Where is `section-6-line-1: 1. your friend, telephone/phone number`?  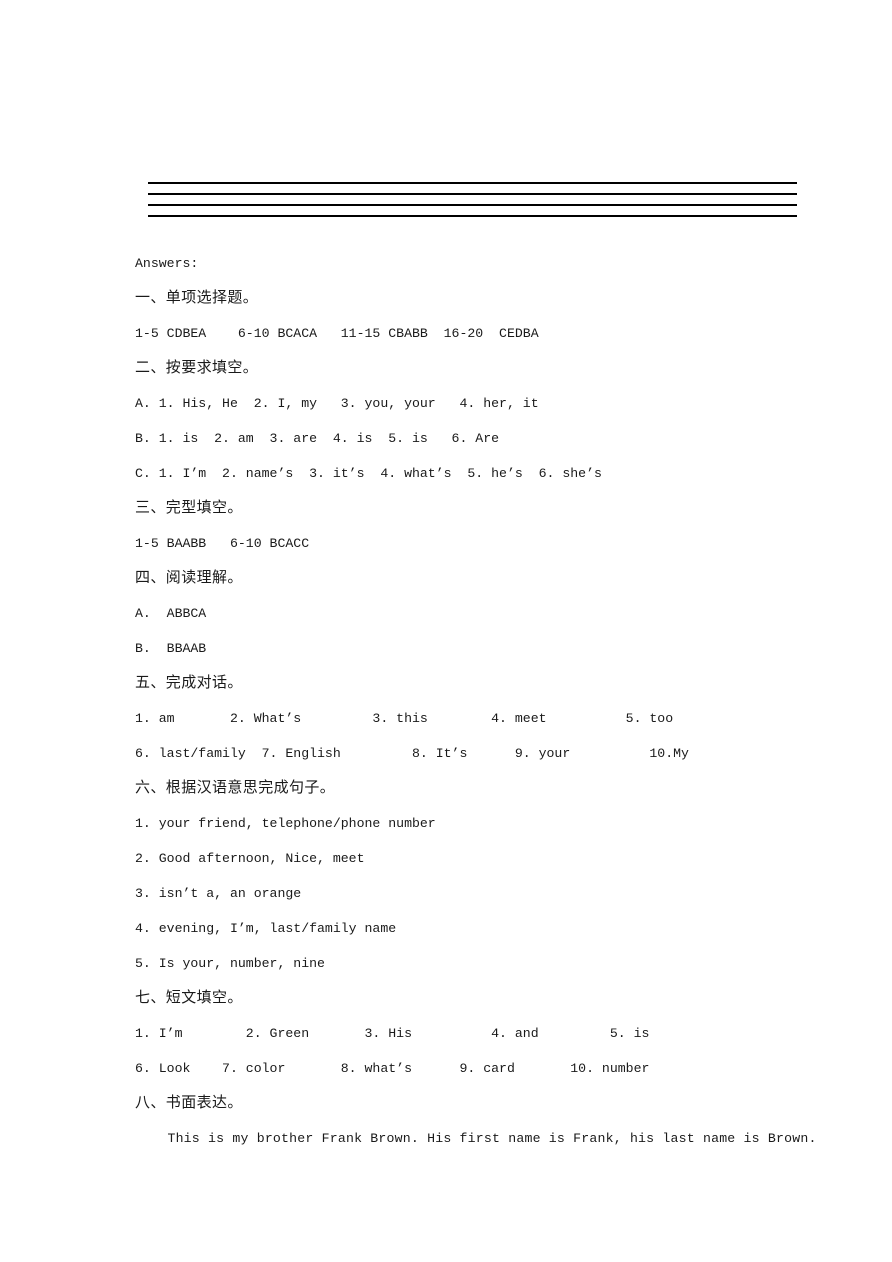
section-6-line-1: 1. your friend, telephone/phone number is located at coordinates (285, 823).